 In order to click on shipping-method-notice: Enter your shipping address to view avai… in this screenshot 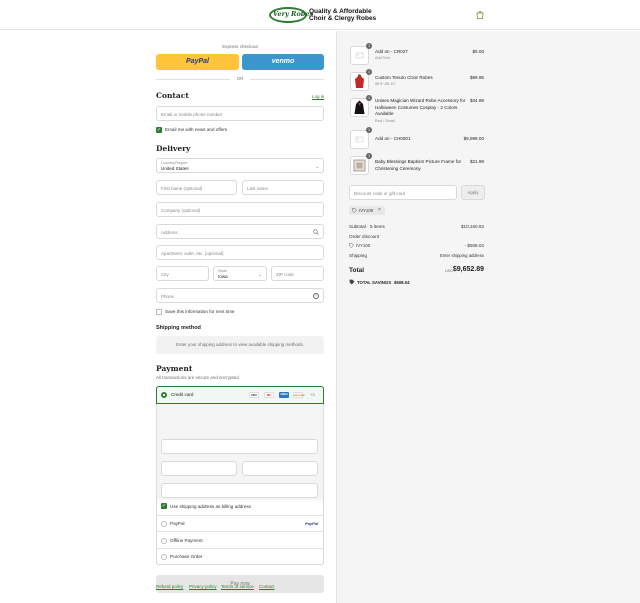, I will do `click(240, 345)`.